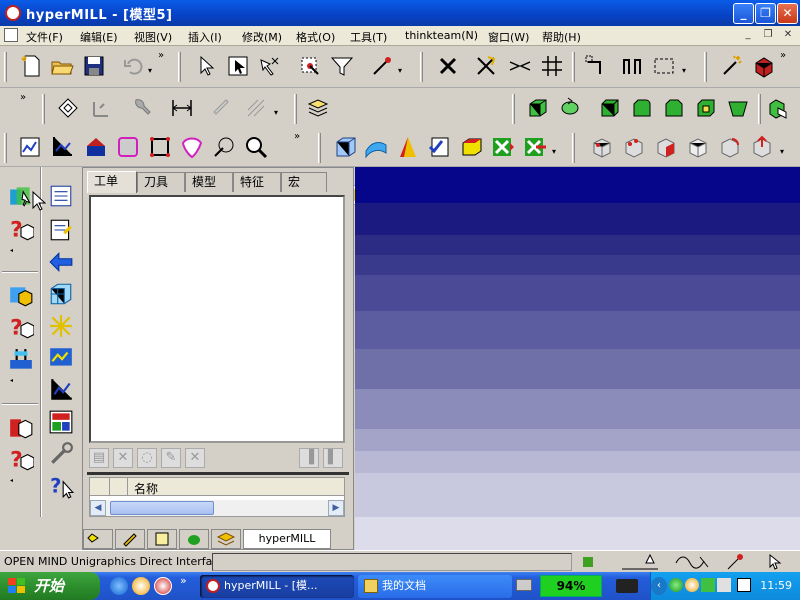 This screenshot has width=800, height=600. What do you see at coordinates (205, 37) in the screenshot?
I see `menu-insert: 插入(I)` at bounding box center [205, 37].